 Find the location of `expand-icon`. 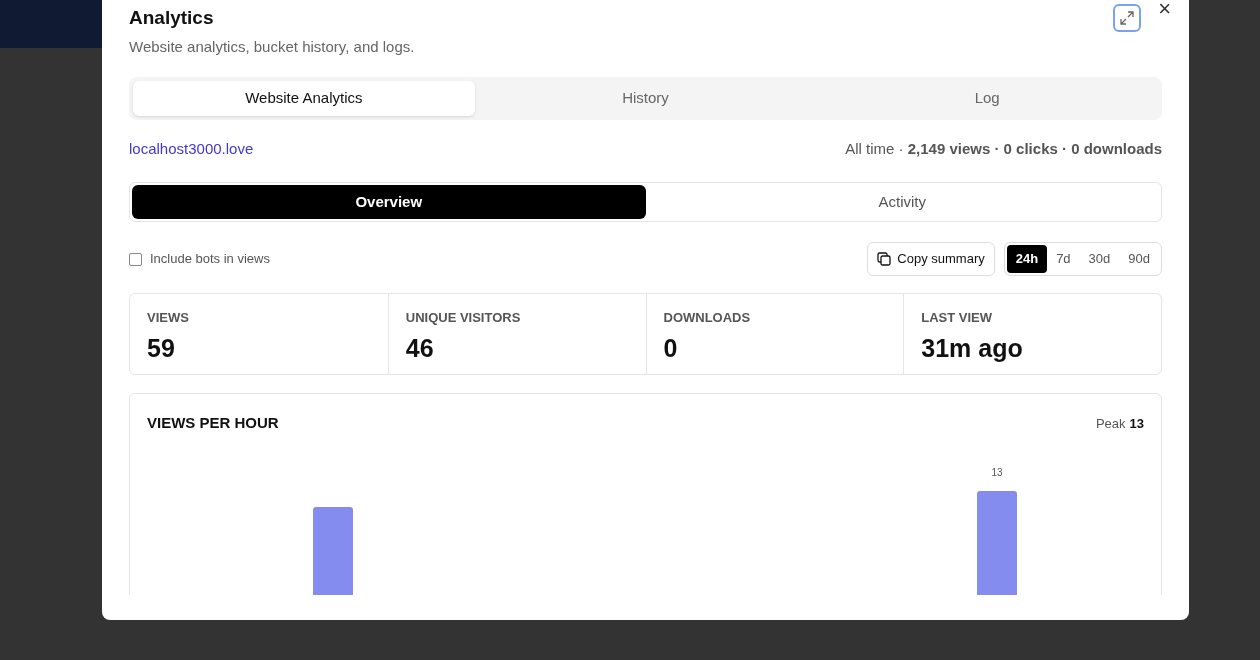

expand-icon is located at coordinates (1127, 18).